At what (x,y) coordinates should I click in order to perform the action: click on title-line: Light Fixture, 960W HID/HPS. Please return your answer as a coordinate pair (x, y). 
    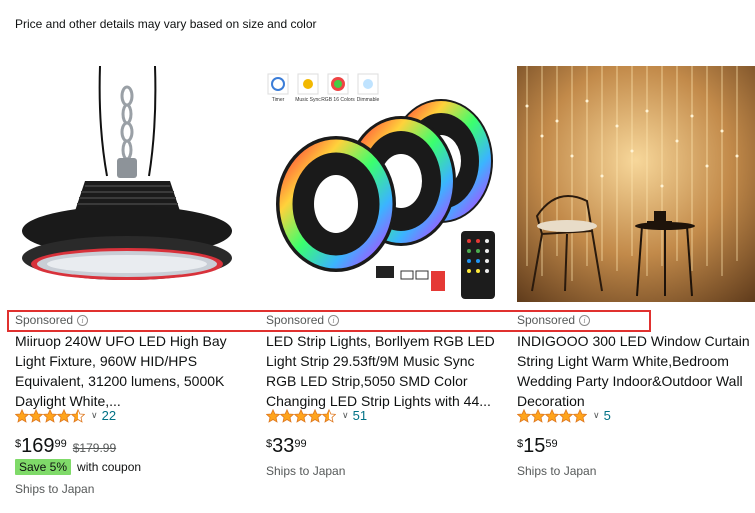
    Looking at the image, I should click on (106, 361).